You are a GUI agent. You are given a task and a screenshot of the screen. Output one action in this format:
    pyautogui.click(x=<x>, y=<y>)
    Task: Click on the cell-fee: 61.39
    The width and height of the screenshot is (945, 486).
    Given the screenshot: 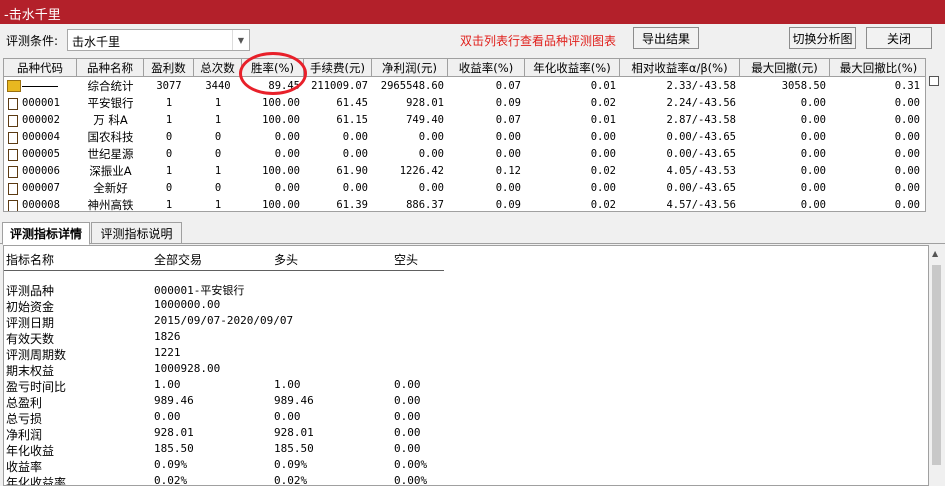 What is the action you would take?
    pyautogui.click(x=352, y=205)
    